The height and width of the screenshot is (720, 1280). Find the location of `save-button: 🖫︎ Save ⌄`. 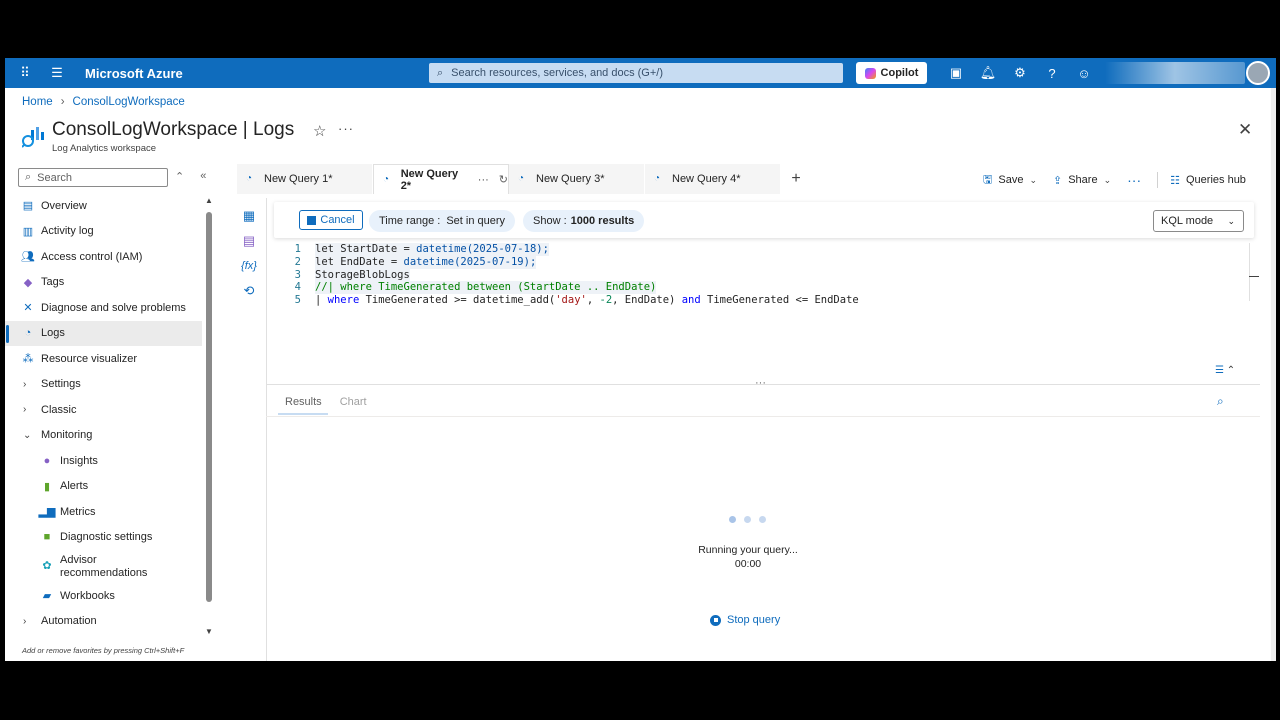

save-button: 🖫︎ Save ⌄ is located at coordinates (1010, 180).